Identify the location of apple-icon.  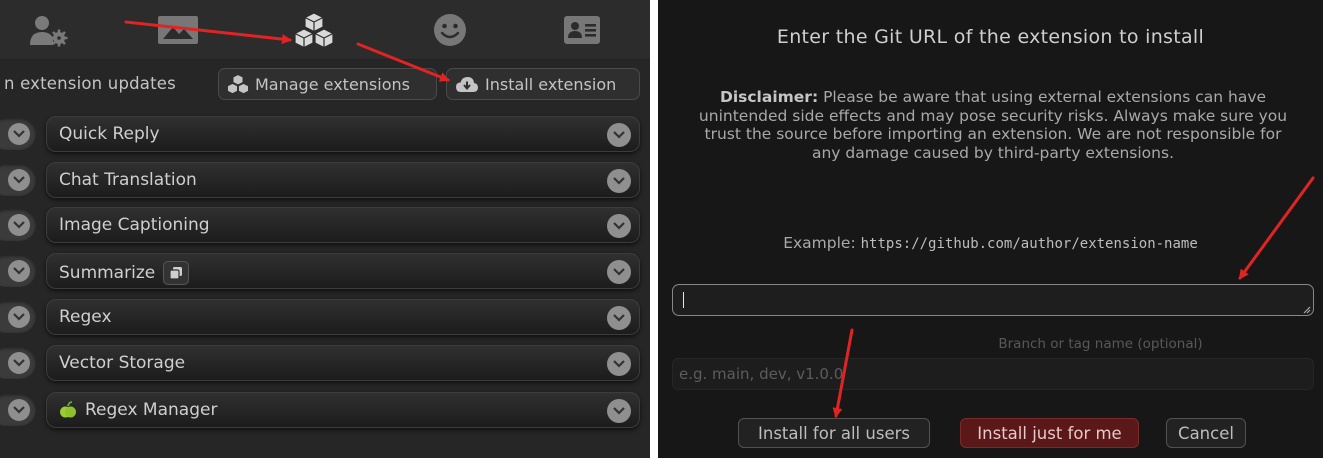
(68, 410).